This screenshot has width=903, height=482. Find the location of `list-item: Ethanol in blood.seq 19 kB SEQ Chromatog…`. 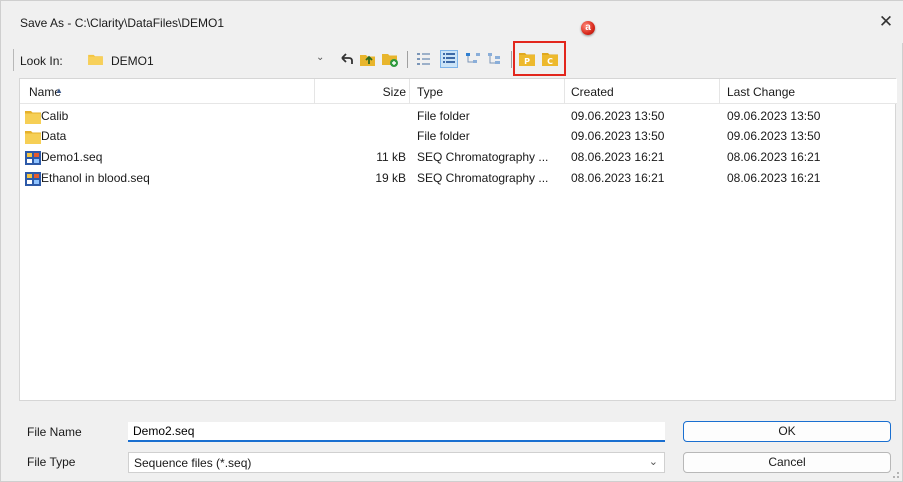

list-item: Ethanol in blood.seq 19 kB SEQ Chromatog… is located at coordinates (458, 179).